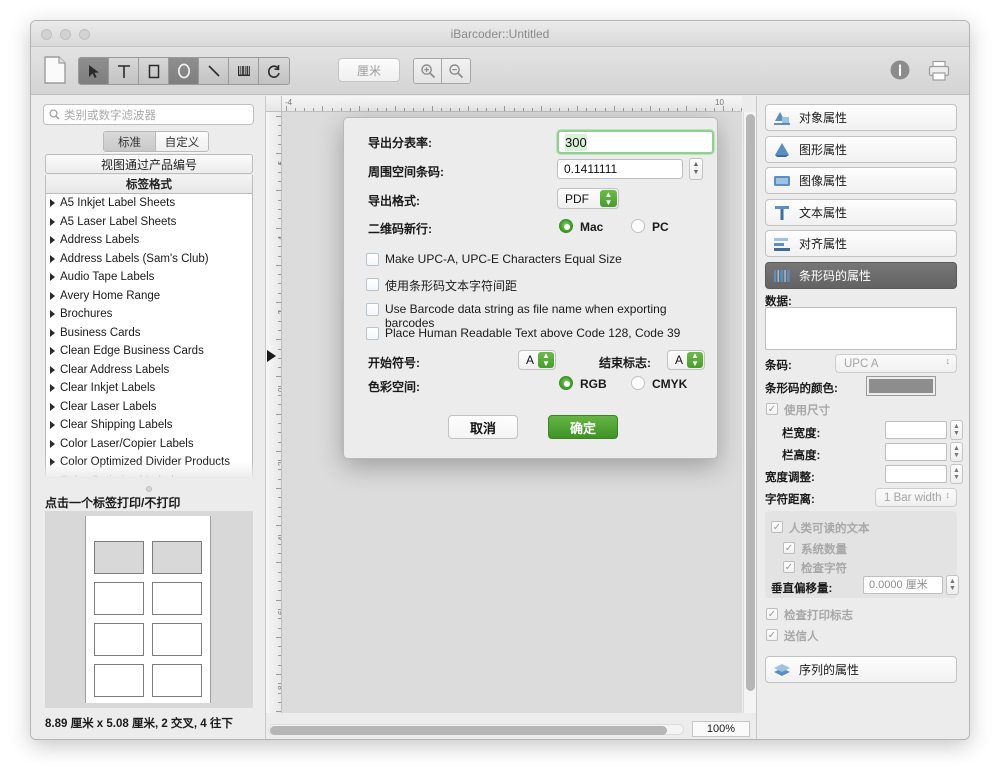 The height and width of the screenshot is (766, 1000). I want to click on canvas-horizontal-scroll-thumb, so click(469, 730).